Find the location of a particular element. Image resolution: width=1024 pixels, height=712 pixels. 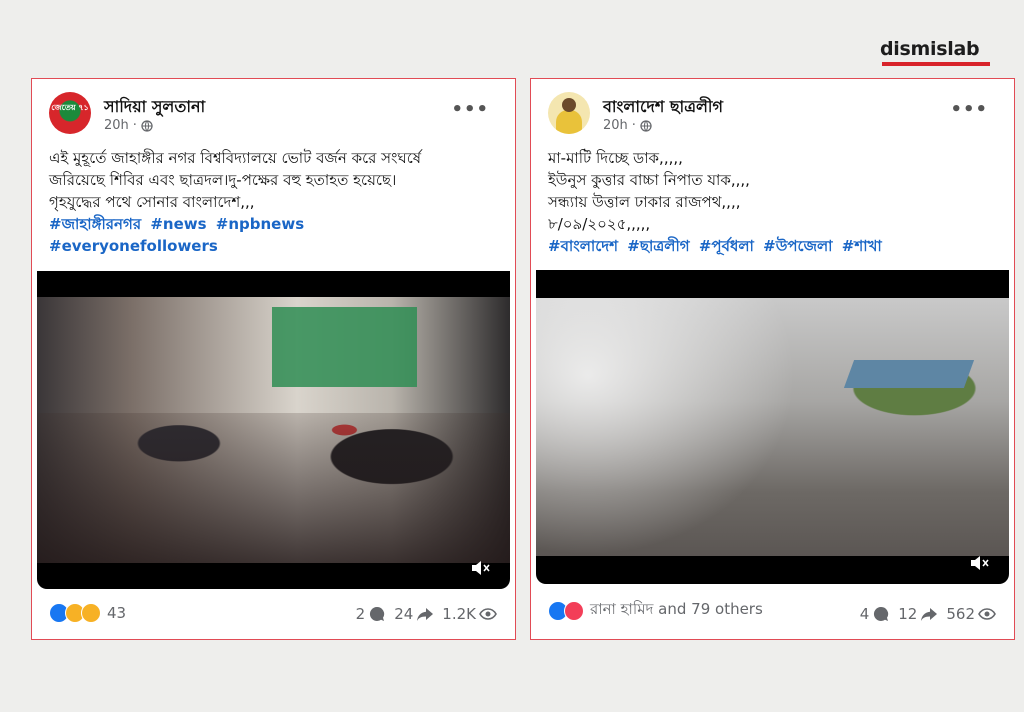

hashtag-row: #জাহাঙ্গীরনগর #news #npbnews is located at coordinates (279, 224).